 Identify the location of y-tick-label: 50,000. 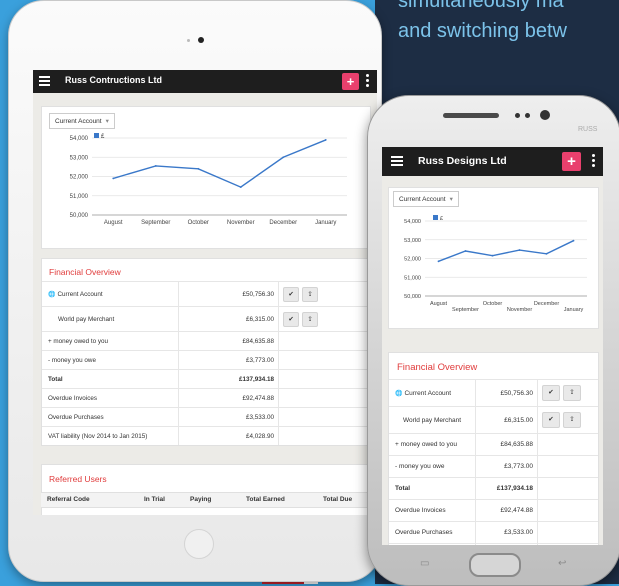
(79, 216).